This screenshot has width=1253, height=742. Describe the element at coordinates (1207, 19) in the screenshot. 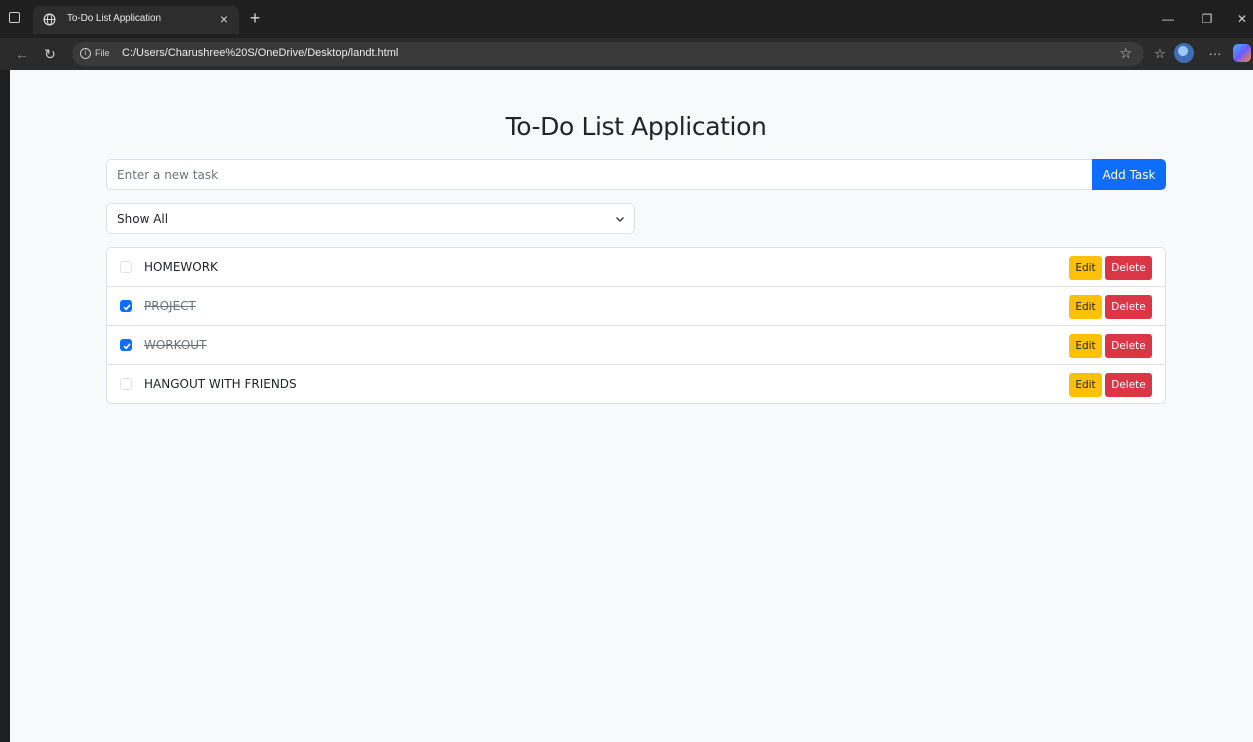

I see `restore-icon: ❐` at that location.